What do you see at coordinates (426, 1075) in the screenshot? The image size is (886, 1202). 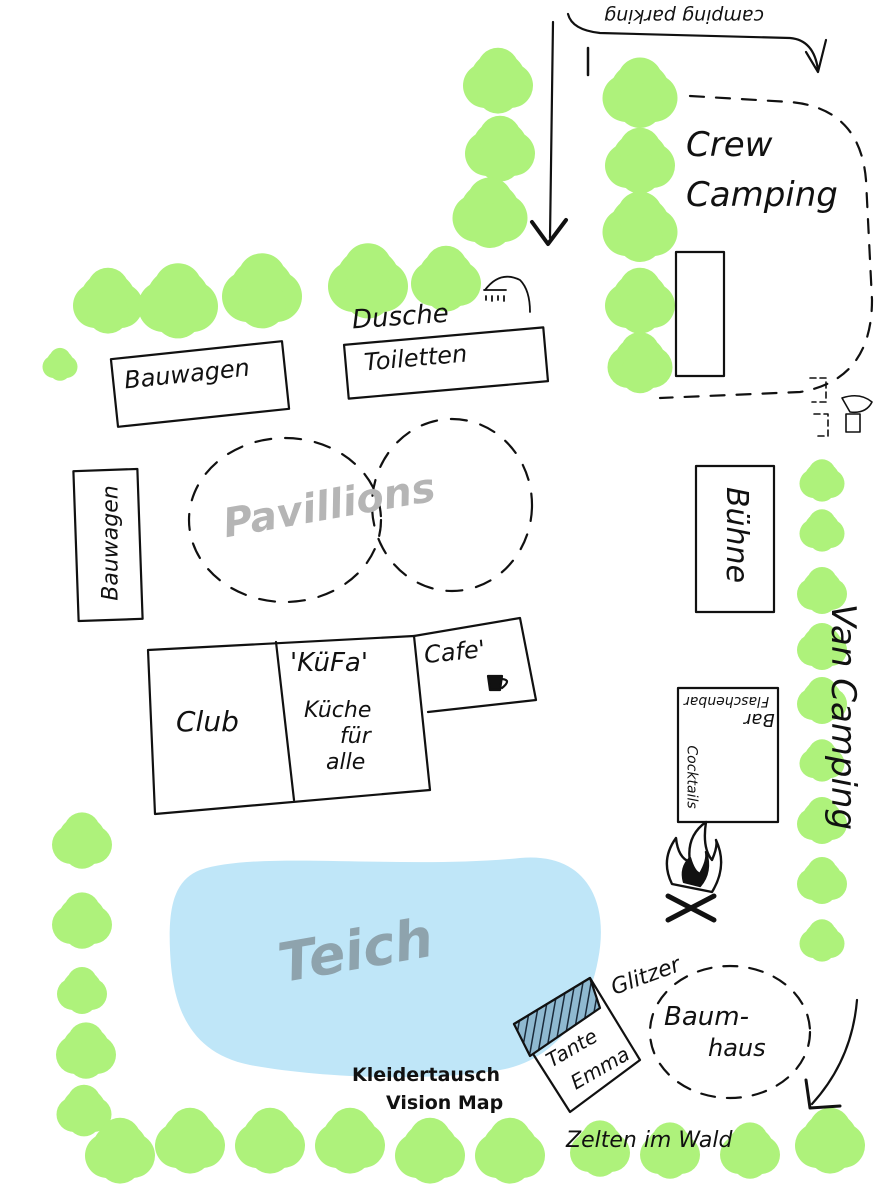 I see `kleidertausch-label: Kleidertausch` at bounding box center [426, 1075].